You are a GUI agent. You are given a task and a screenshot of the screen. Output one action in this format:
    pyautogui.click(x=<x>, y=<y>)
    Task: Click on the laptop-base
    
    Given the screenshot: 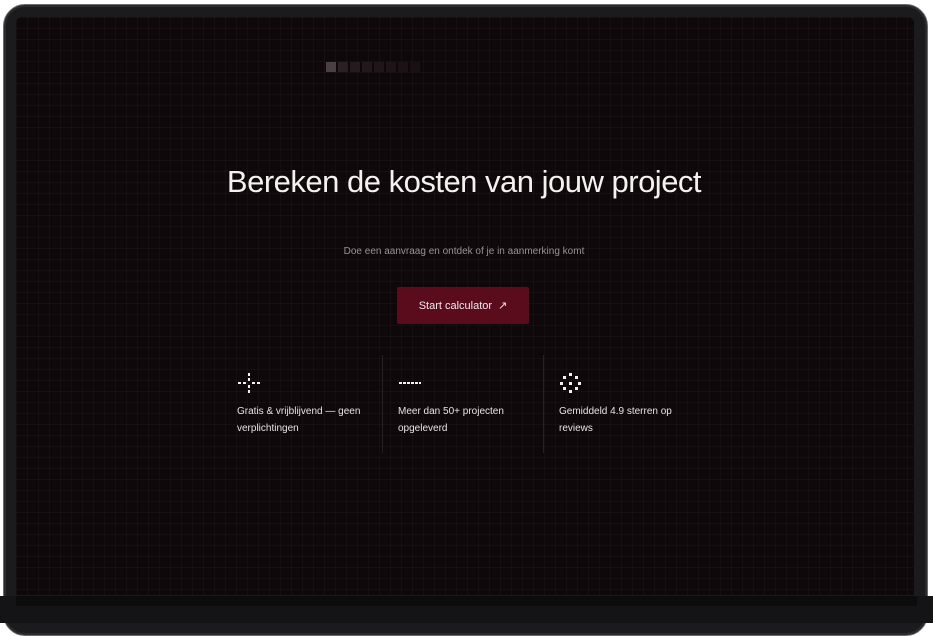 What is the action you would take?
    pyautogui.click(x=466, y=609)
    